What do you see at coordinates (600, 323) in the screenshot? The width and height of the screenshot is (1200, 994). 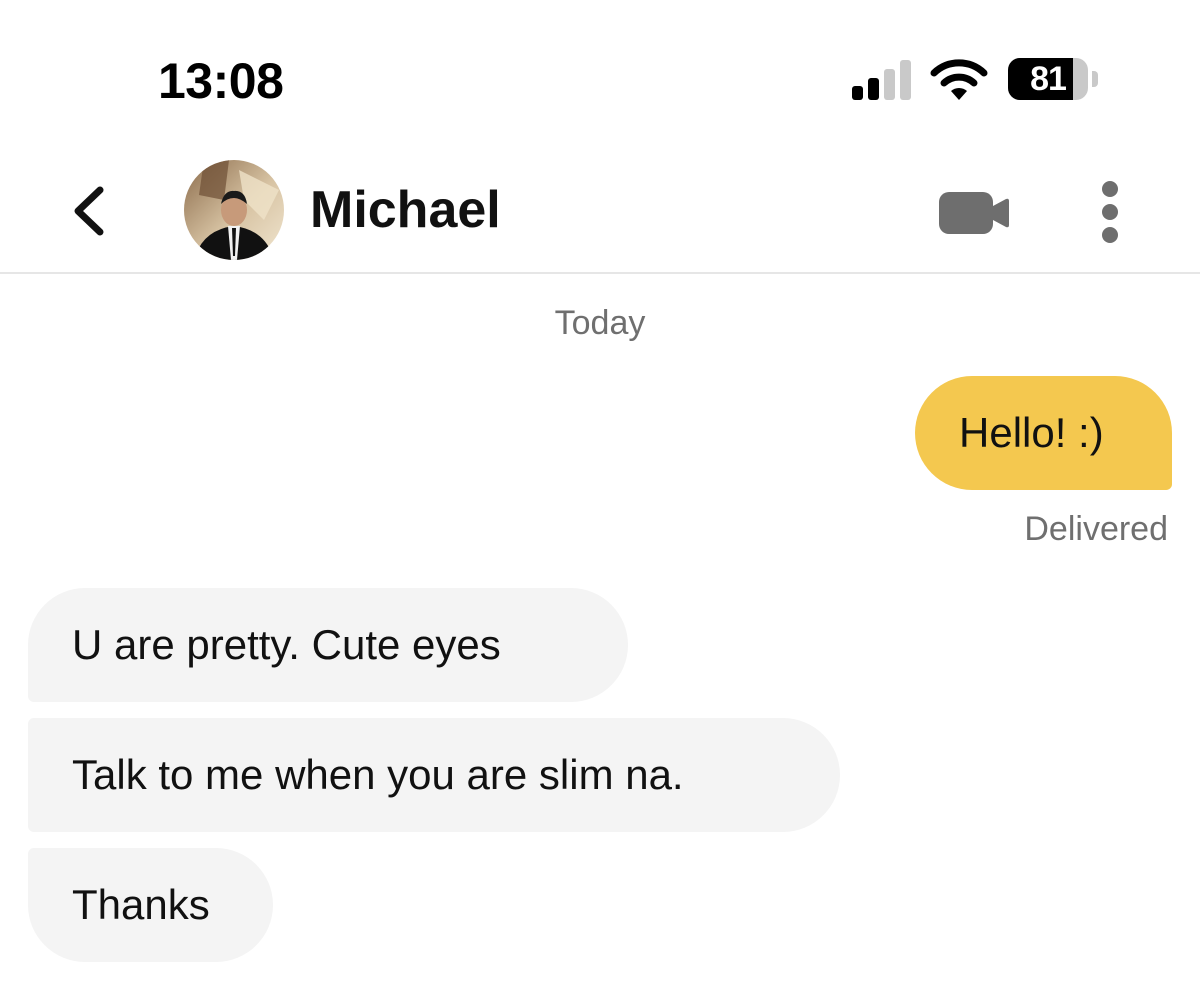 I see `date-divider: Today` at bounding box center [600, 323].